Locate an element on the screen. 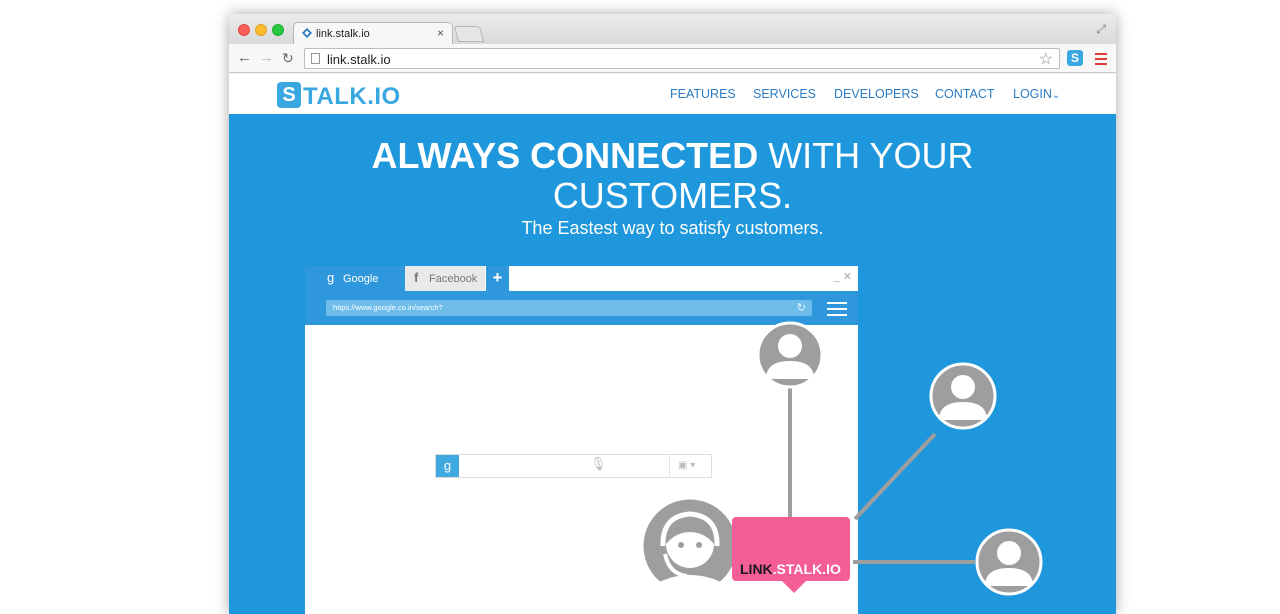 This screenshot has width=1280, height=614. badge-text: LINK.STALK.IO is located at coordinates (790, 569).